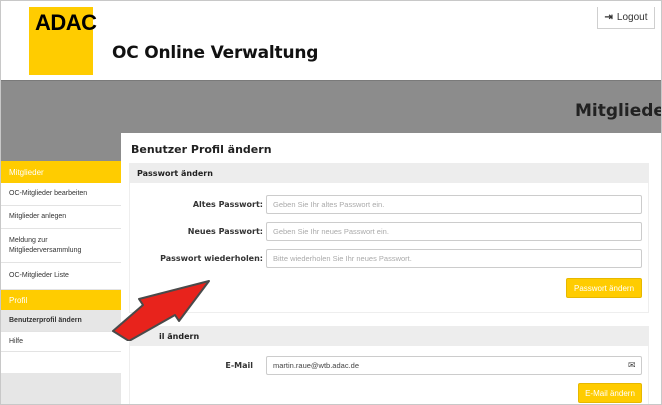 This screenshot has height=405, width=662. Describe the element at coordinates (454, 258) in the screenshot. I see `repeat-password-input` at that location.